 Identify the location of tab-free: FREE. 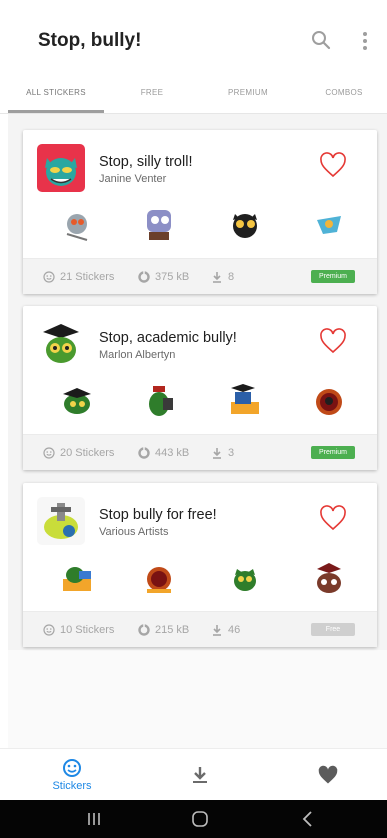
(152, 92).